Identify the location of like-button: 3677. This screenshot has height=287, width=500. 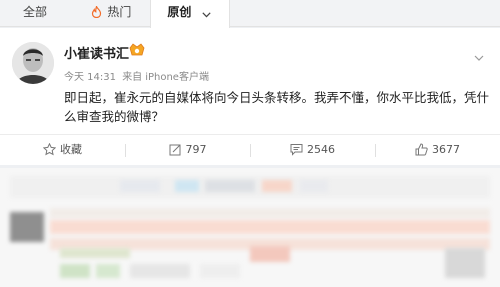
(437, 150).